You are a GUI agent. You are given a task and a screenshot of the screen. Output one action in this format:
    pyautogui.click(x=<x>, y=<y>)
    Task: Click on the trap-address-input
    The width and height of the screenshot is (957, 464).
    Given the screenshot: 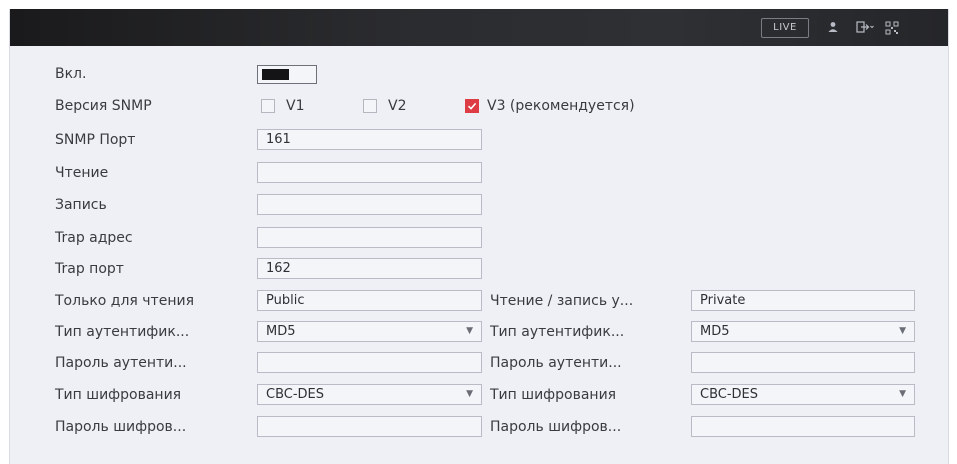 What is the action you would take?
    pyautogui.click(x=369, y=237)
    